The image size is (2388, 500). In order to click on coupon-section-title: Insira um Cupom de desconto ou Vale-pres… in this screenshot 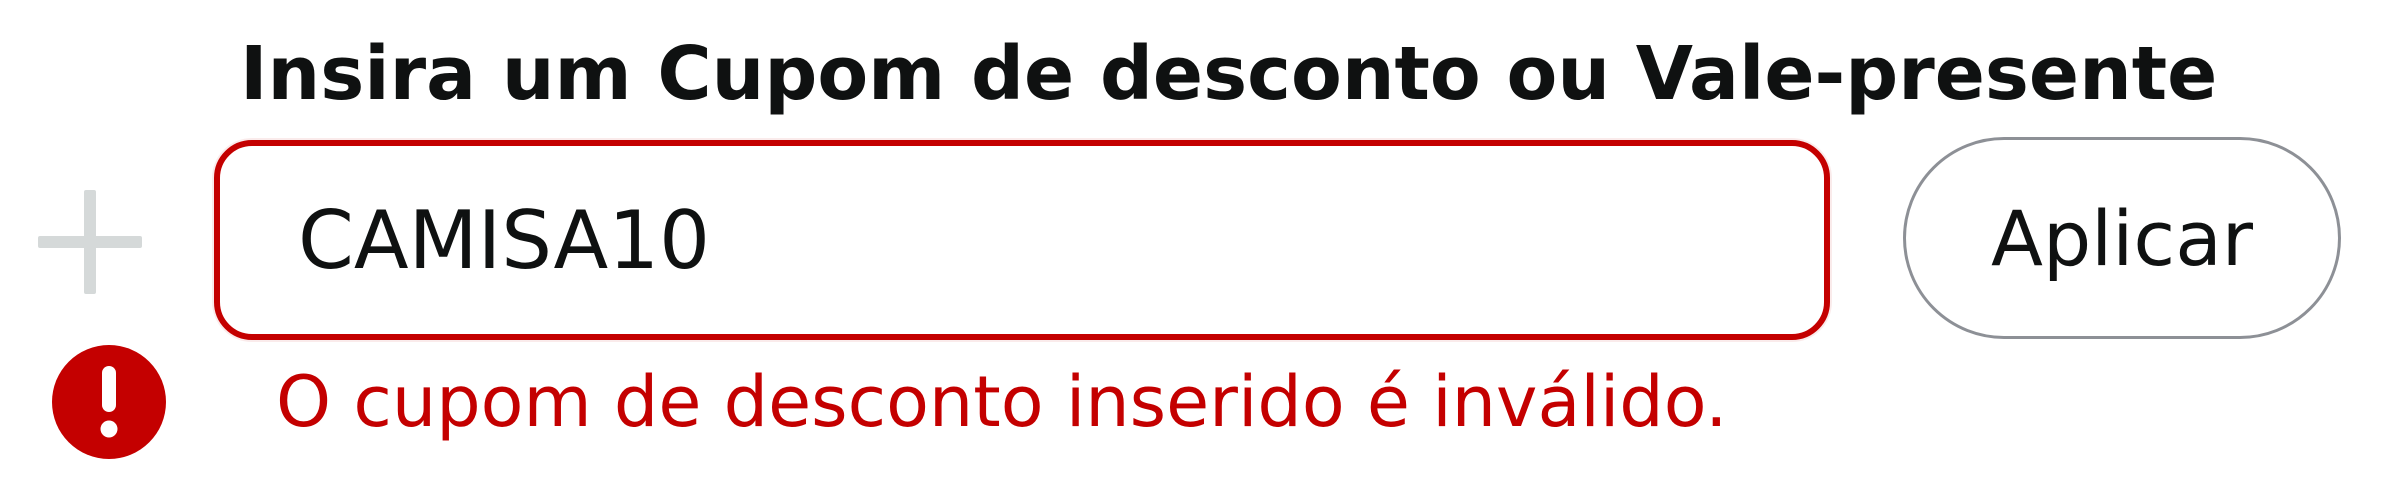, I will do `click(1229, 74)`.